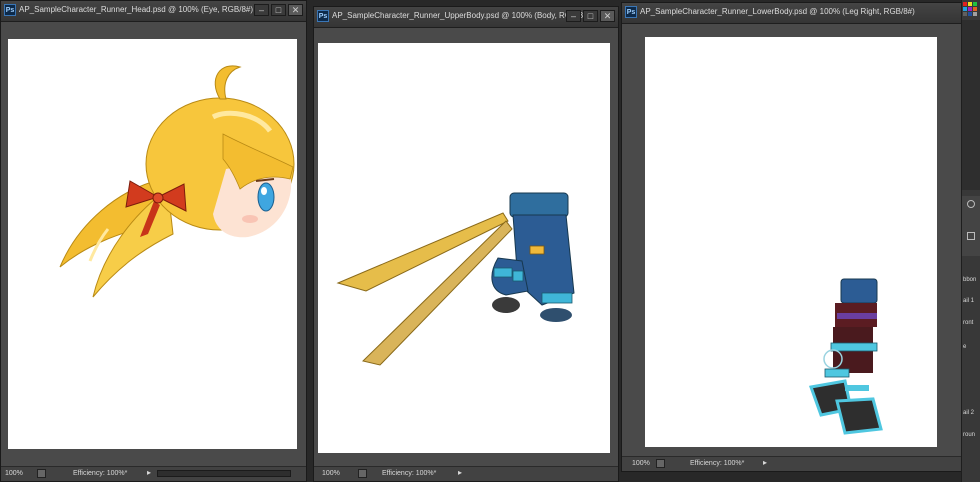 The height and width of the screenshot is (482, 980). Describe the element at coordinates (224, 473) in the screenshot. I see `horizontal-scrollbar` at that location.